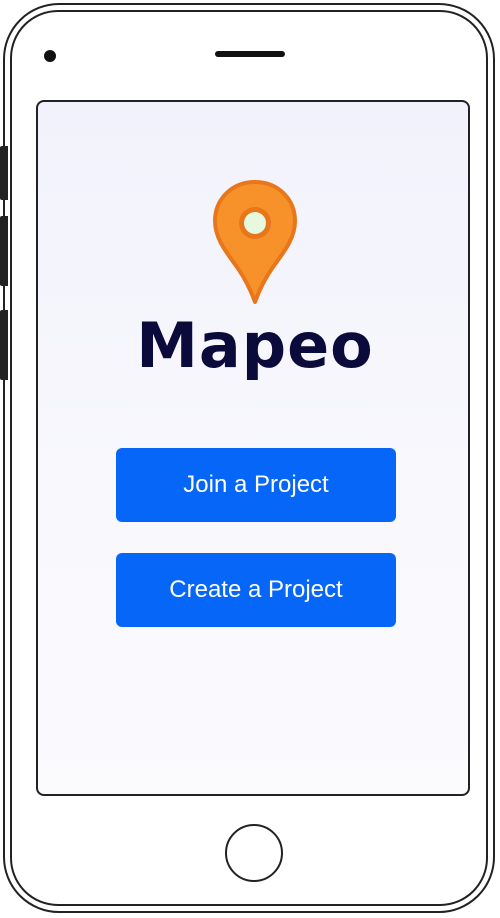 This screenshot has height=918, width=500. I want to click on home-button, so click(254, 853).